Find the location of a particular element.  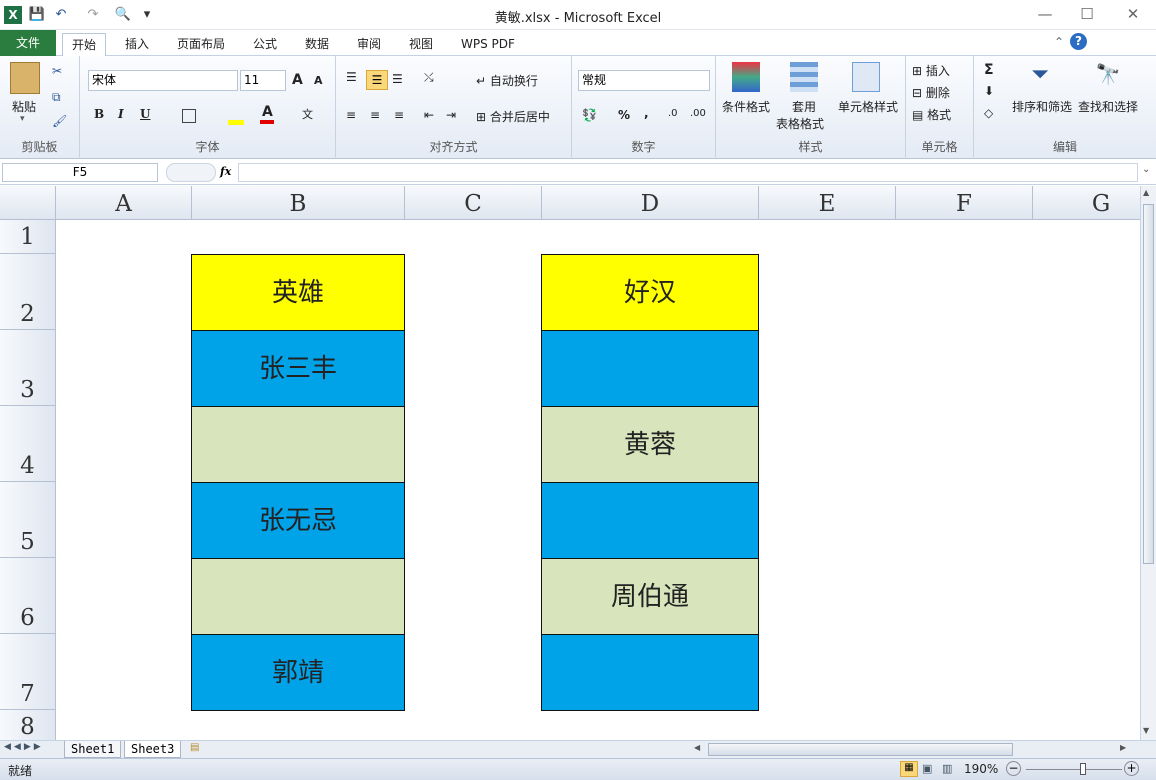

tab-page-layout: 页面布局 is located at coordinates (201, 44).